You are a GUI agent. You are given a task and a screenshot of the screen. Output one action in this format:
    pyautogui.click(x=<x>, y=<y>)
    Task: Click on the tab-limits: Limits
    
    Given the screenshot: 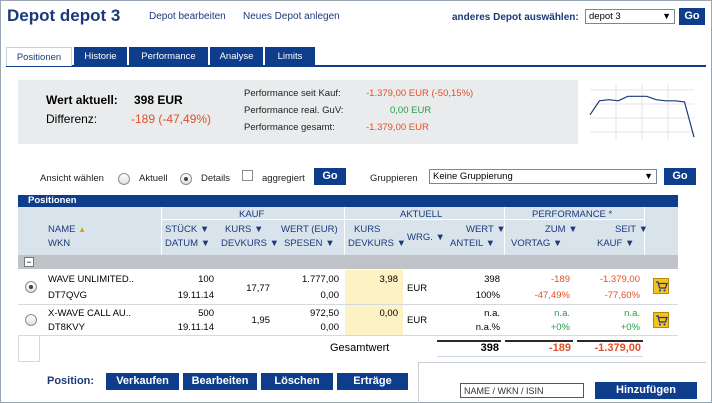 What is the action you would take?
    pyautogui.click(x=290, y=56)
    